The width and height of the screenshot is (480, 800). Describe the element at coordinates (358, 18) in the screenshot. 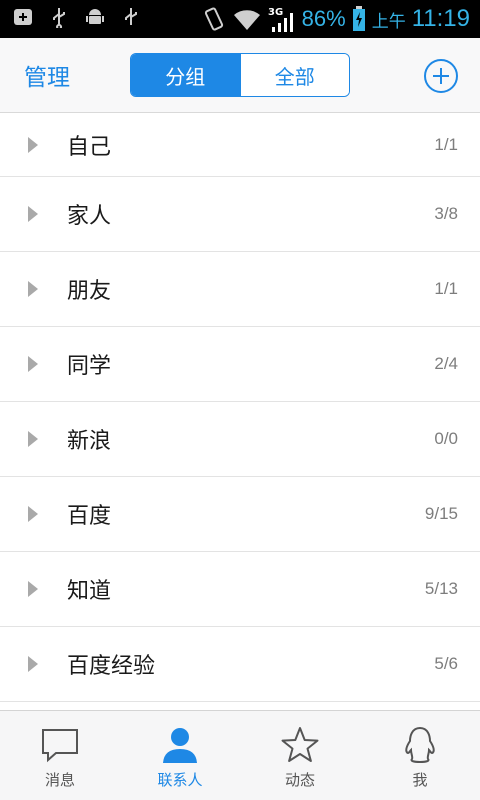

I see `battery-charging-icon` at that location.